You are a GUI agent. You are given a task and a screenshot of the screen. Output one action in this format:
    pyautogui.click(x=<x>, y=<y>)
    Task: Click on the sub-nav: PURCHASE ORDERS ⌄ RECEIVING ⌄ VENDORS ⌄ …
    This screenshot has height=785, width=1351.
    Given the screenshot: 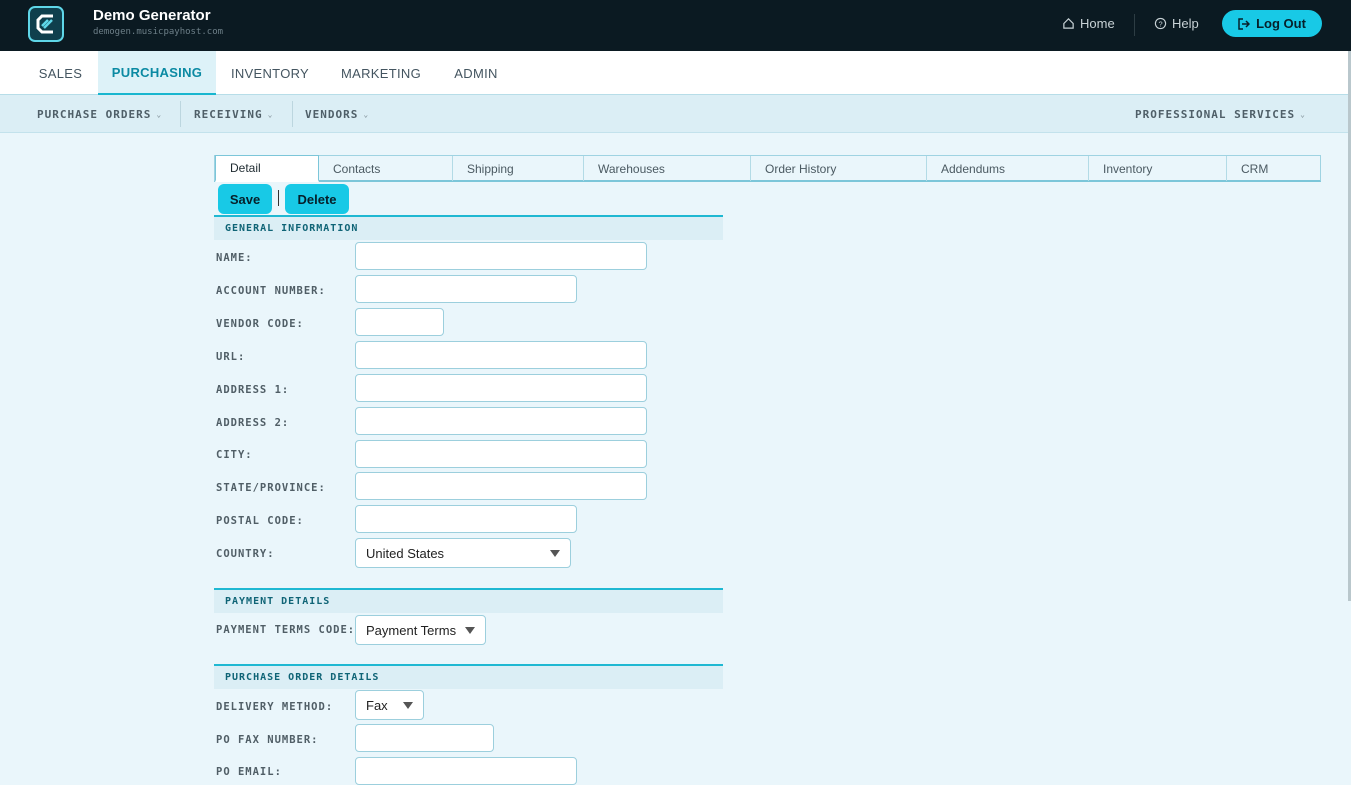 What is the action you would take?
    pyautogui.click(x=675, y=114)
    